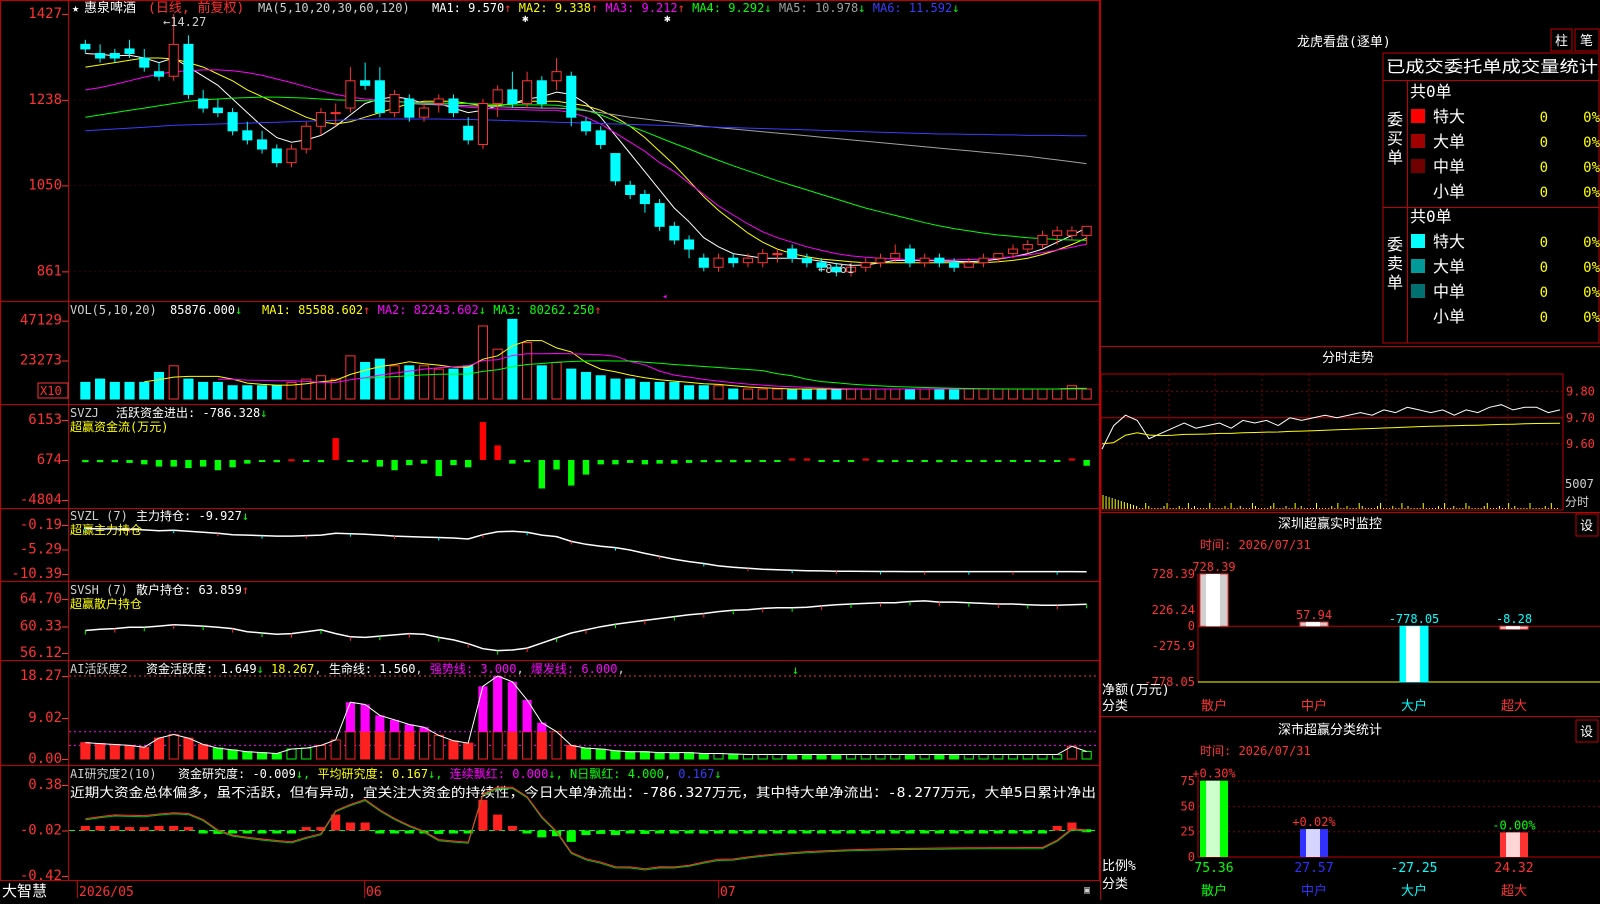 The image size is (1600, 904). What do you see at coordinates (45, 420) in the screenshot?
I see `y-tick-label: 6153` at bounding box center [45, 420].